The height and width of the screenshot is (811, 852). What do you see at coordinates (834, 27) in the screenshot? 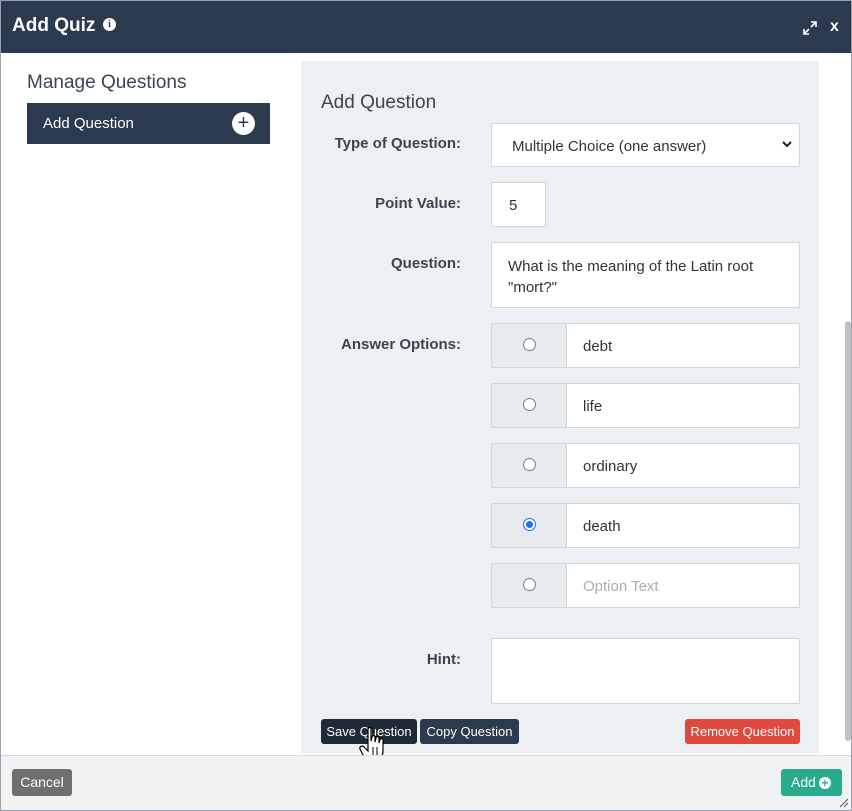
I see `close-icon: x` at bounding box center [834, 27].